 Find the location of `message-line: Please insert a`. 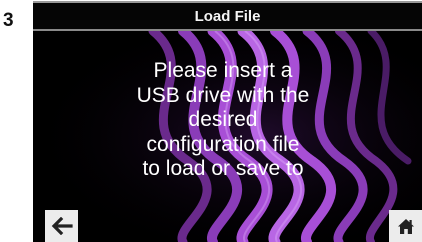

message-line: Please insert a is located at coordinates (223, 70).